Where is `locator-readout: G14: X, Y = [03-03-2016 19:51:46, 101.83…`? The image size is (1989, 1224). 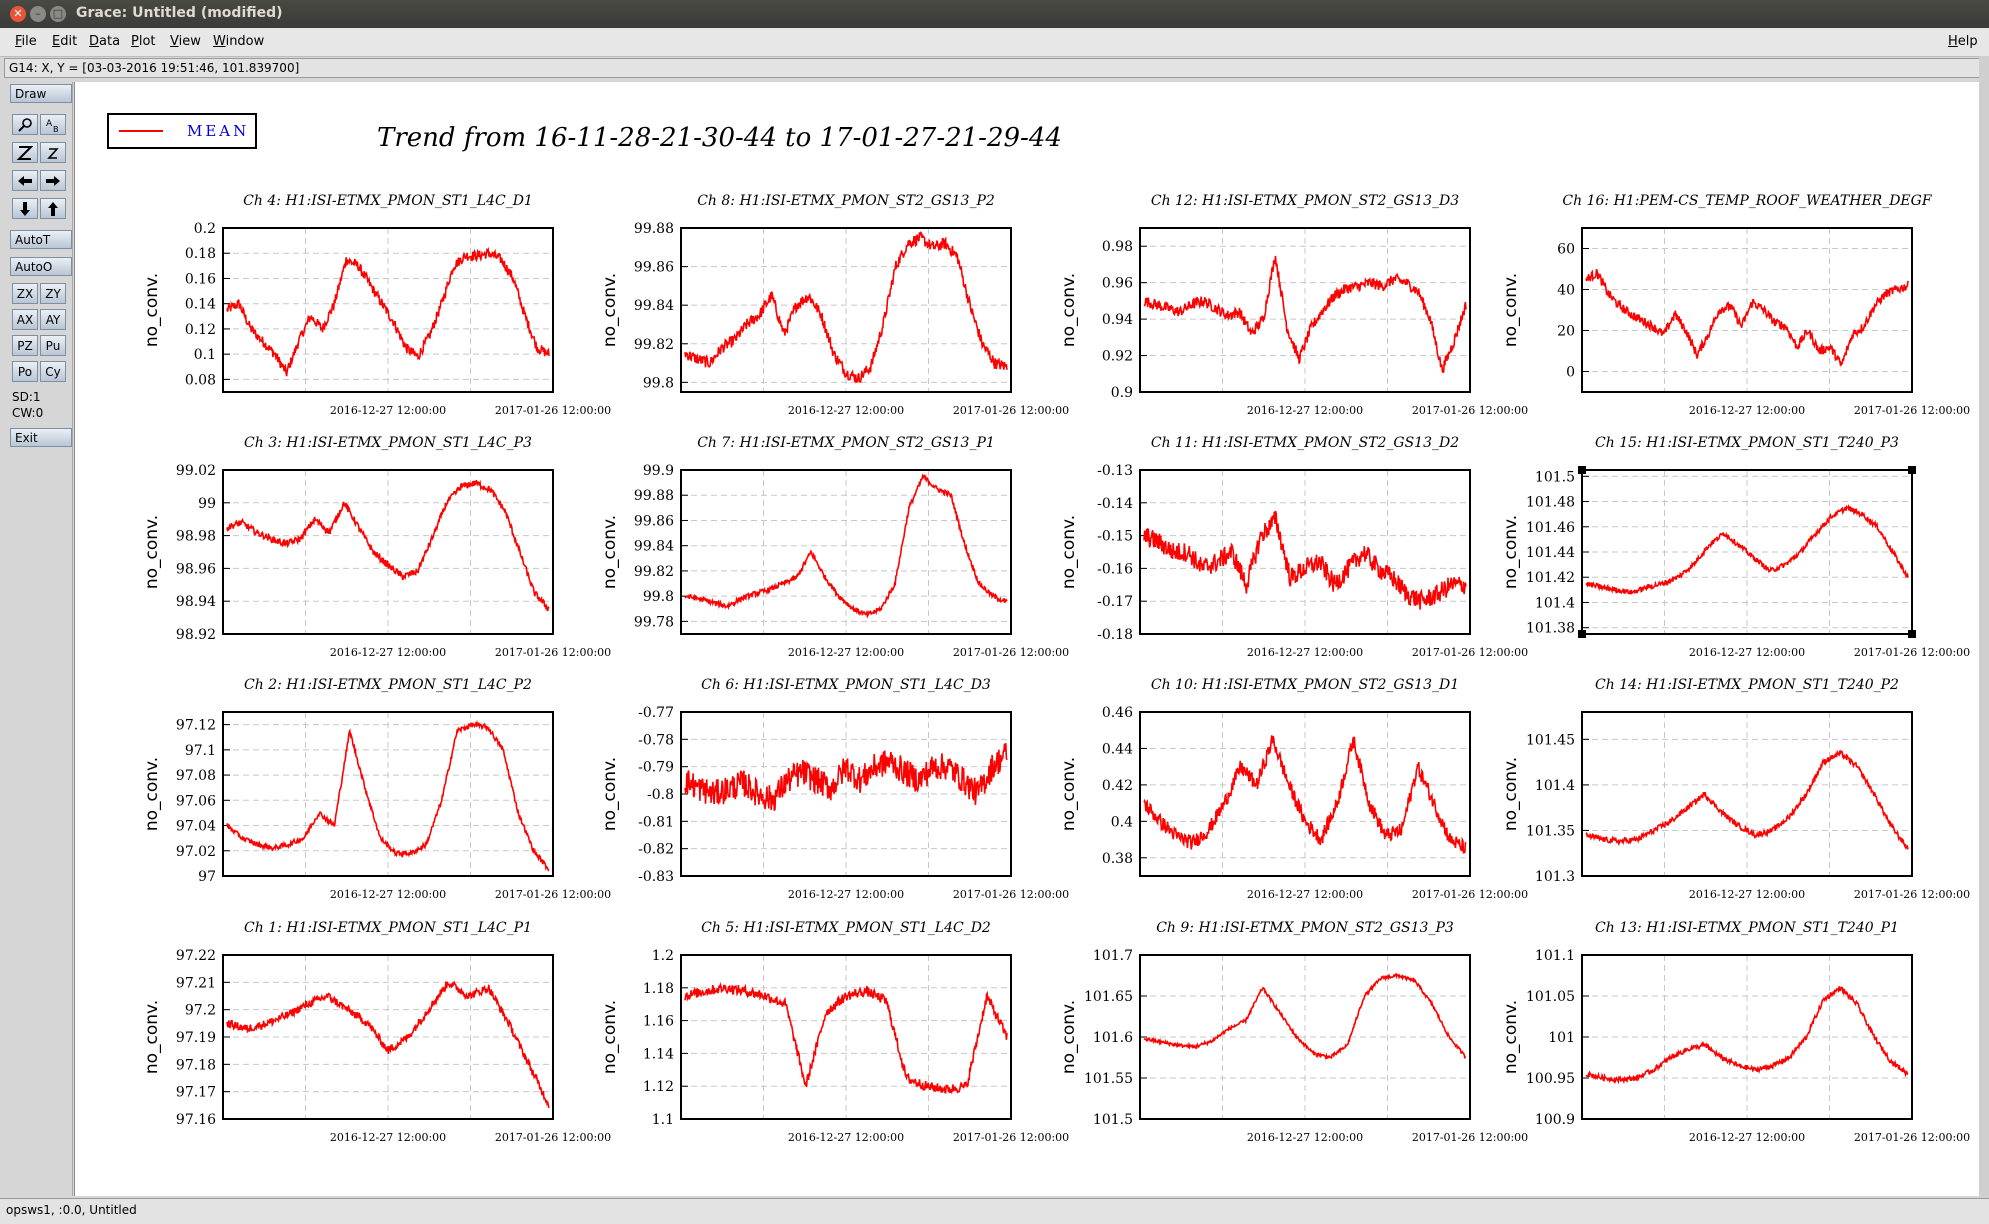 locator-readout: G14: X, Y = [03-03-2016 19:51:46, 101.83… is located at coordinates (992, 68).